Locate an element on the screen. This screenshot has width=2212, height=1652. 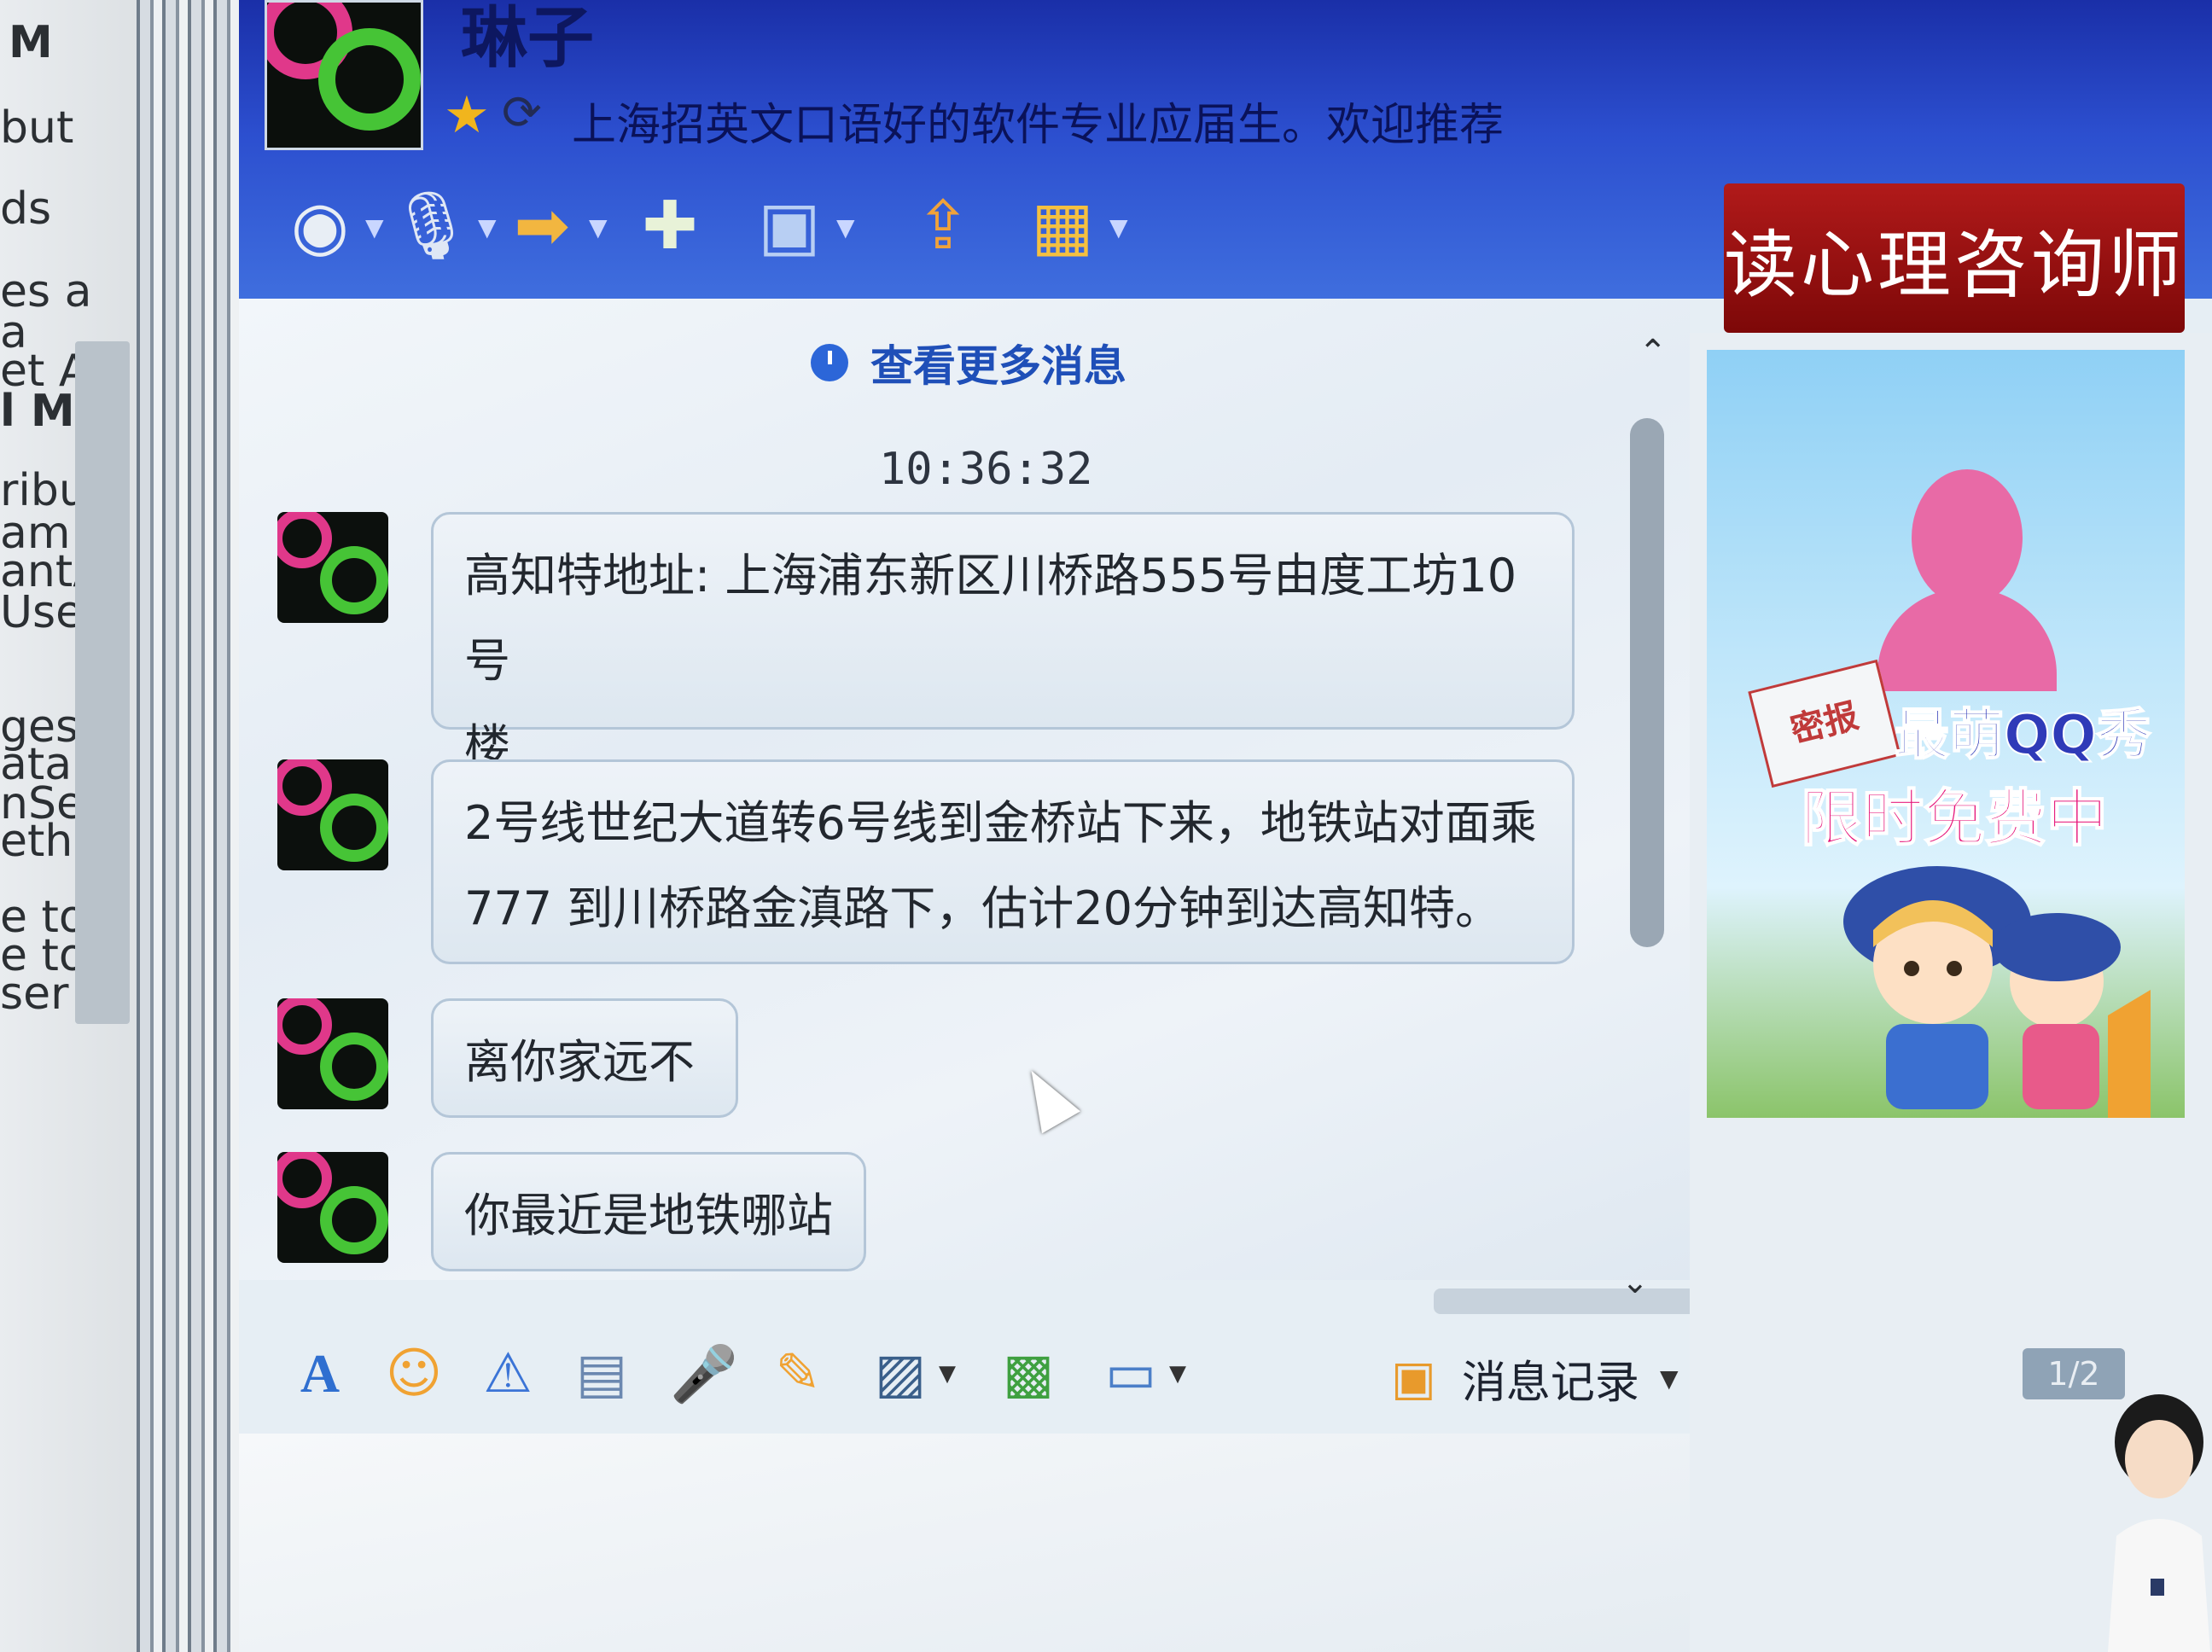
voice-message-icon: 🎤 is located at coordinates (704, 1373).